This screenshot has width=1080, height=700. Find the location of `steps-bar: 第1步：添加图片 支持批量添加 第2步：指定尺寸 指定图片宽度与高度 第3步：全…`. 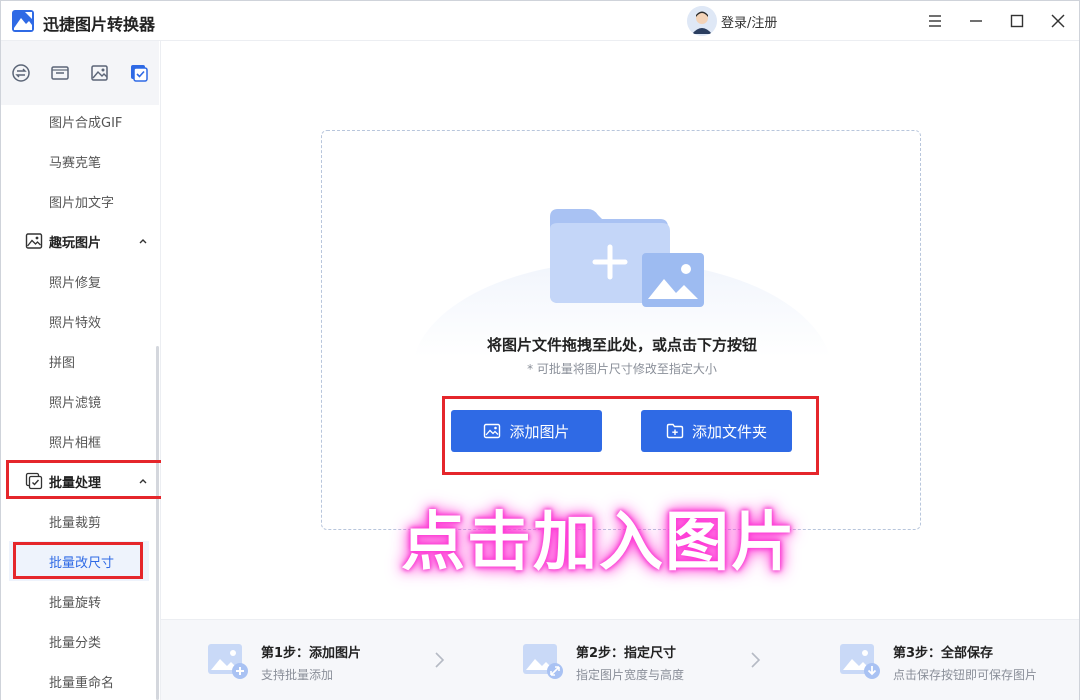

steps-bar: 第1步：添加图片 支持批量添加 第2步：指定尺寸 指定图片宽度与高度 第3步：全… is located at coordinates (620, 659).